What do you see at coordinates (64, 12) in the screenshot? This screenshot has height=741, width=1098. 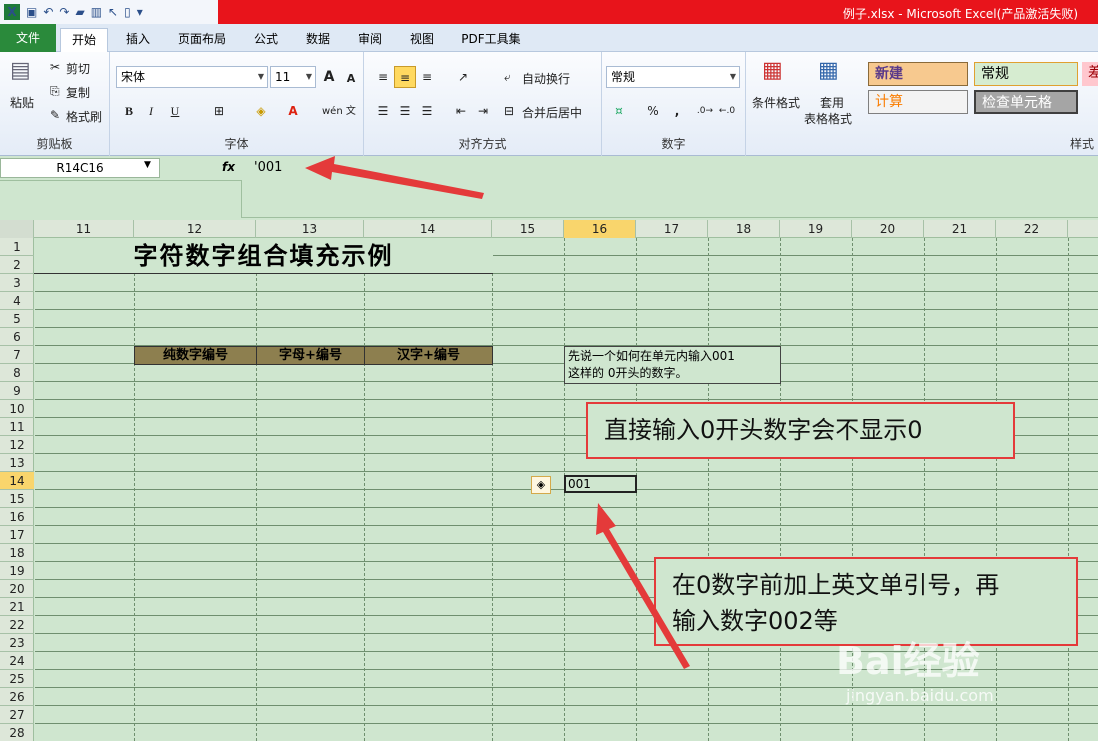 I see `redo-icon: ↷` at bounding box center [64, 12].